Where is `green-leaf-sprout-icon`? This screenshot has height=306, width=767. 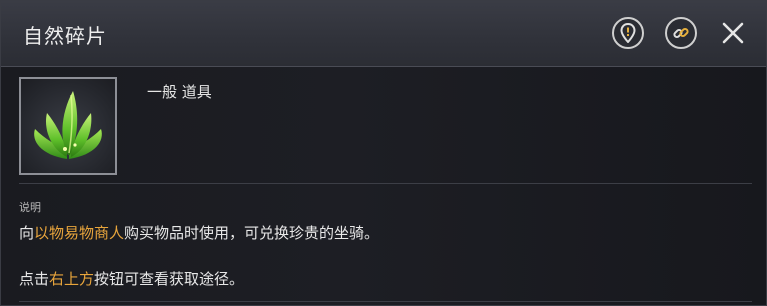 green-leaf-sprout-icon is located at coordinates (68, 125).